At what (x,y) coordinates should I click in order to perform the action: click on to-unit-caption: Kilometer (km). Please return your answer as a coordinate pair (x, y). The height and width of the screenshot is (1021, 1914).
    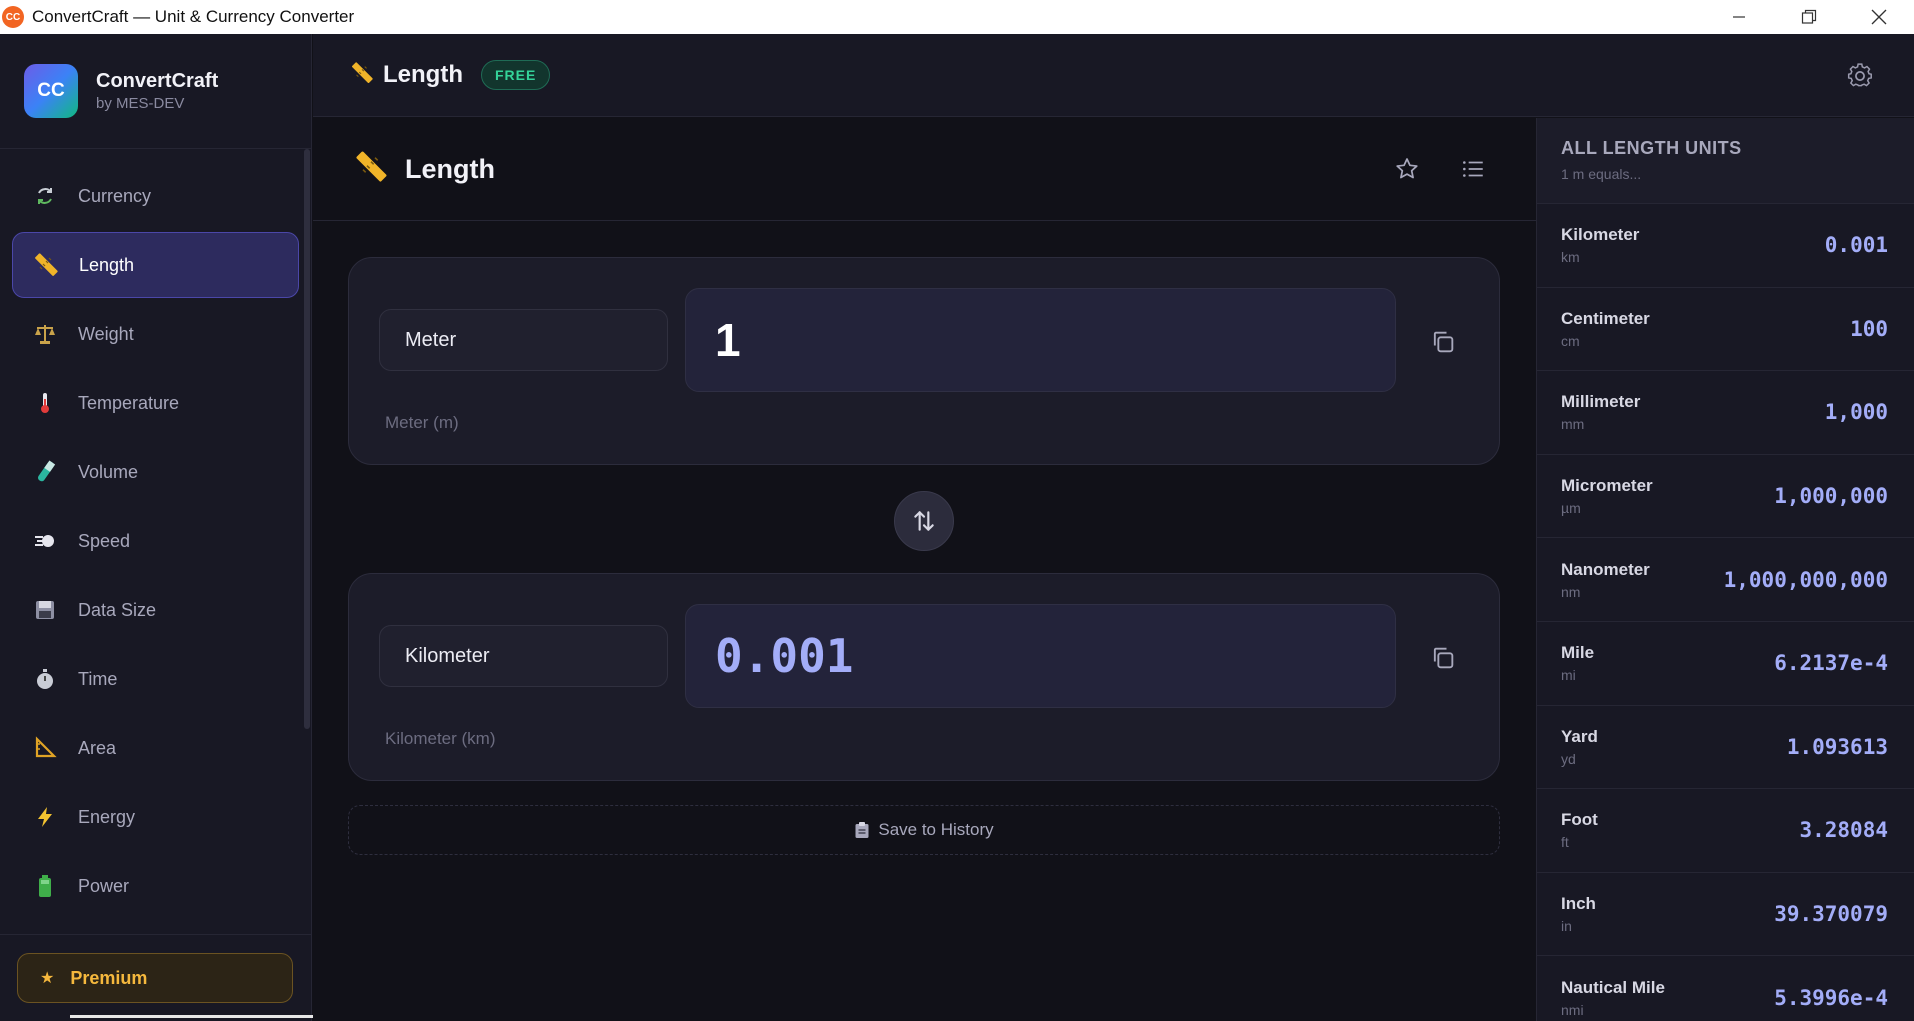
    Looking at the image, I should click on (440, 738).